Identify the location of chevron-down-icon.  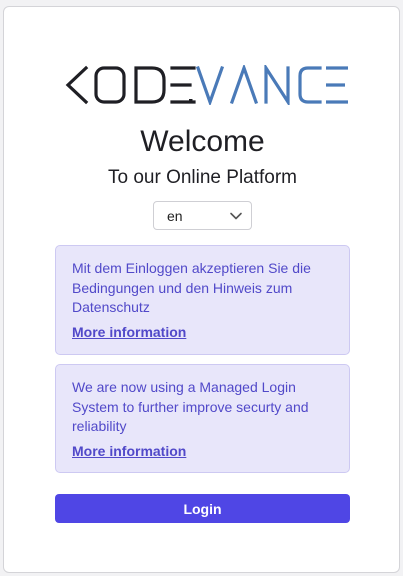
(236, 216).